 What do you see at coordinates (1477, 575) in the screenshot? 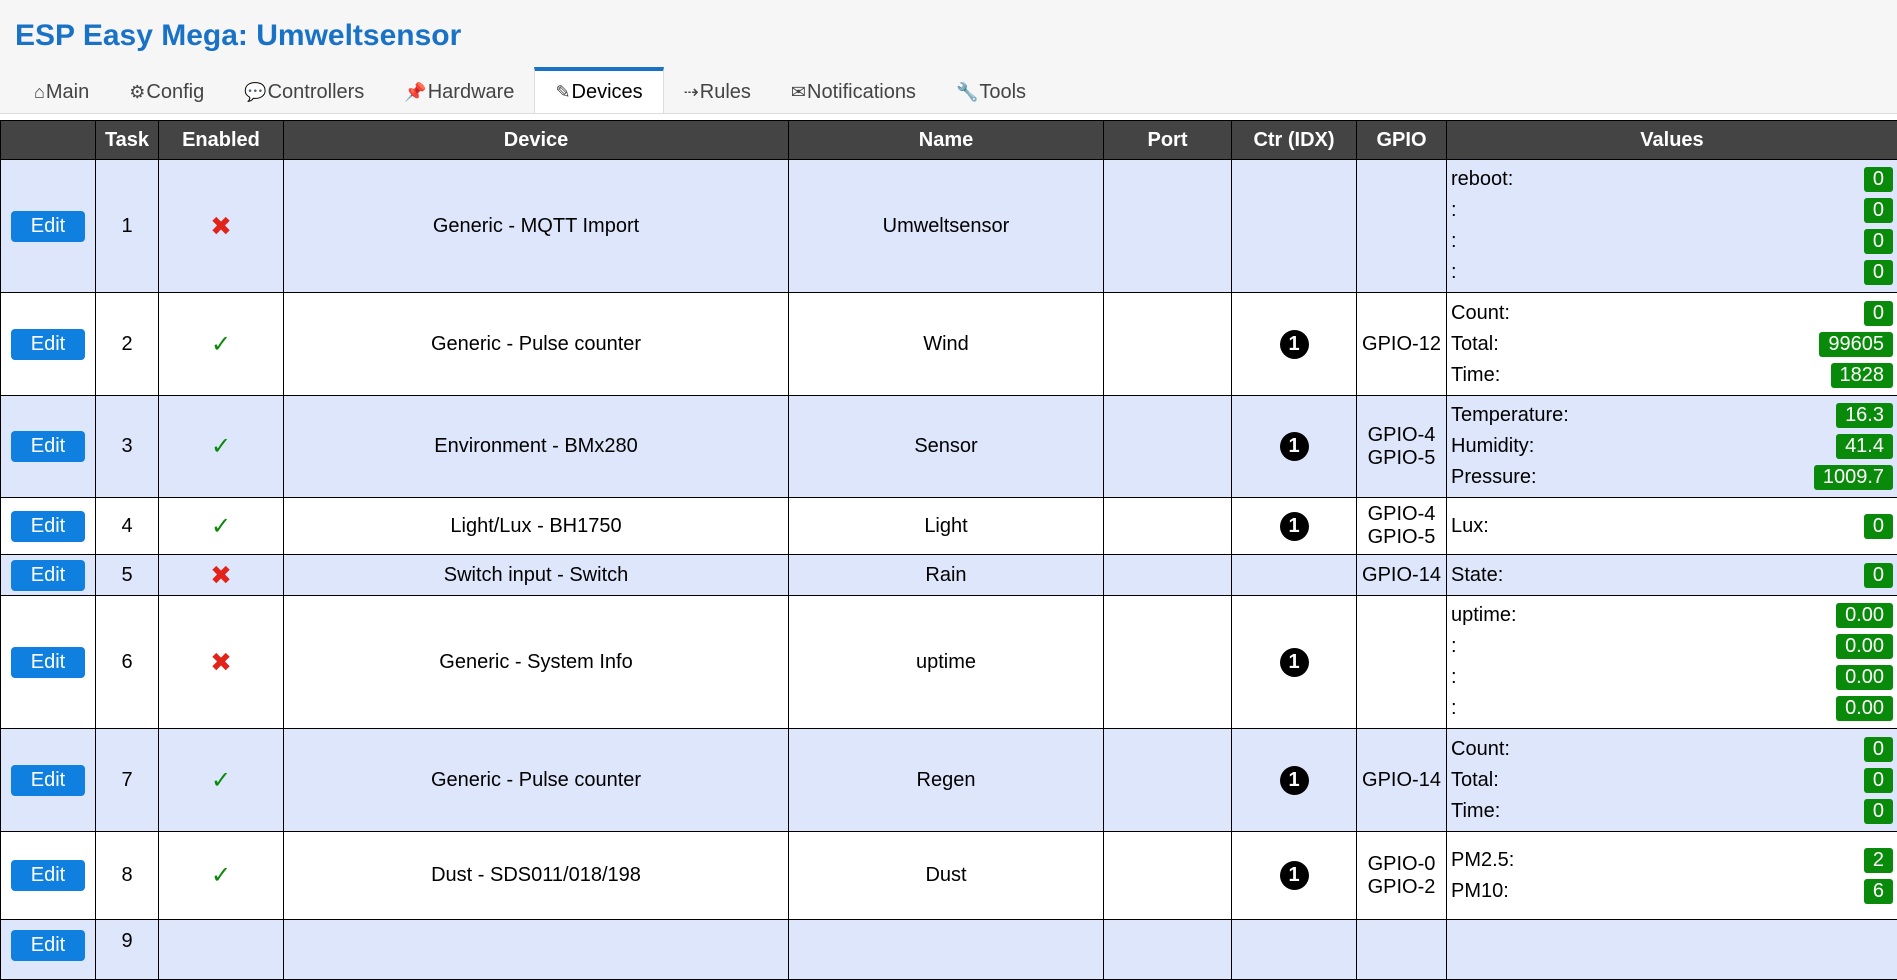
I see `value-label: State:` at bounding box center [1477, 575].